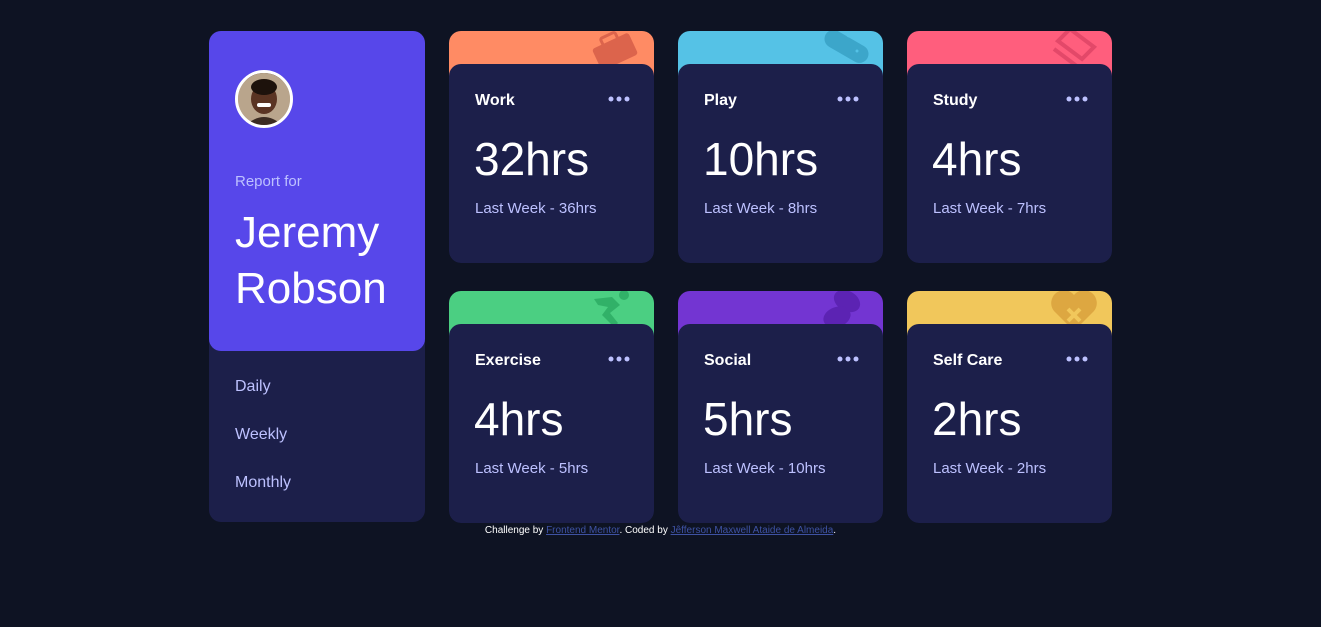 The width and height of the screenshot is (1321, 627). I want to click on card-current-self-care: 2hrs, so click(977, 419).